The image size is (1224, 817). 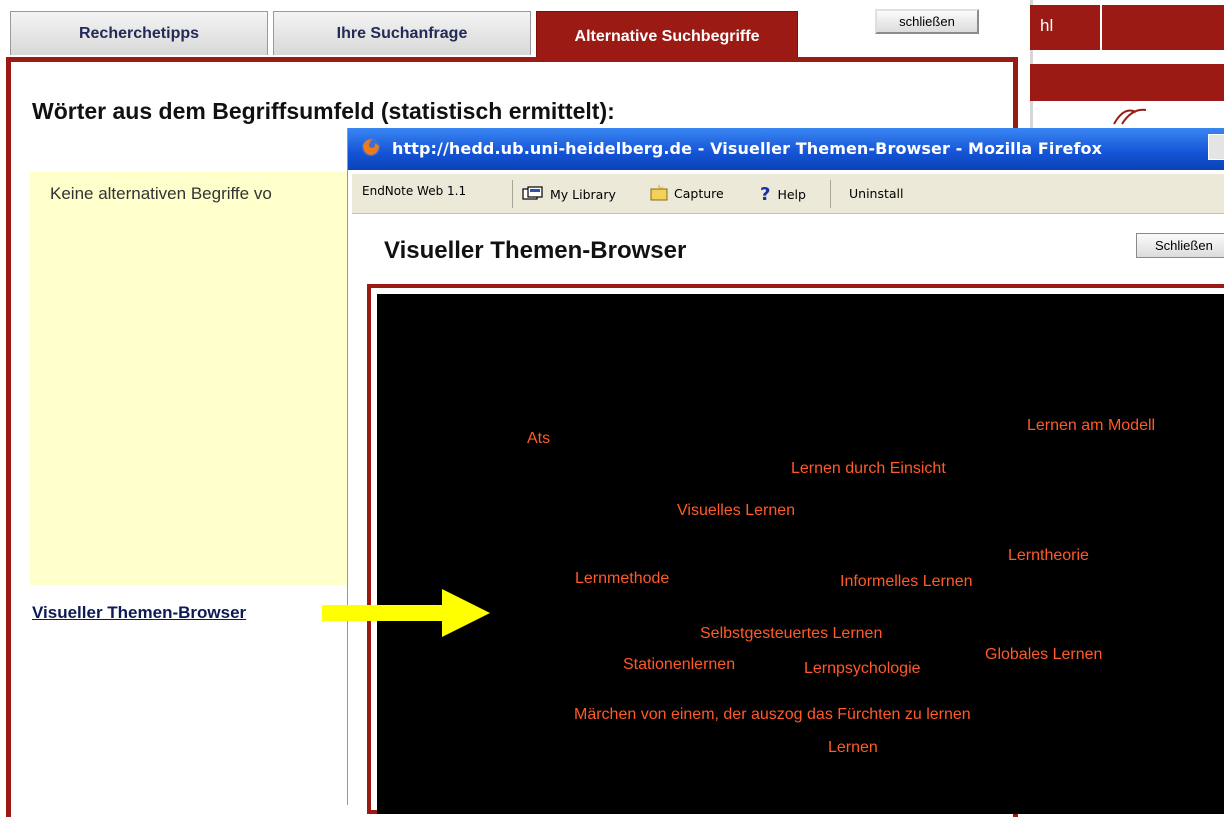 What do you see at coordinates (1048, 556) in the screenshot?
I see `topic-term: Lerntheorie` at bounding box center [1048, 556].